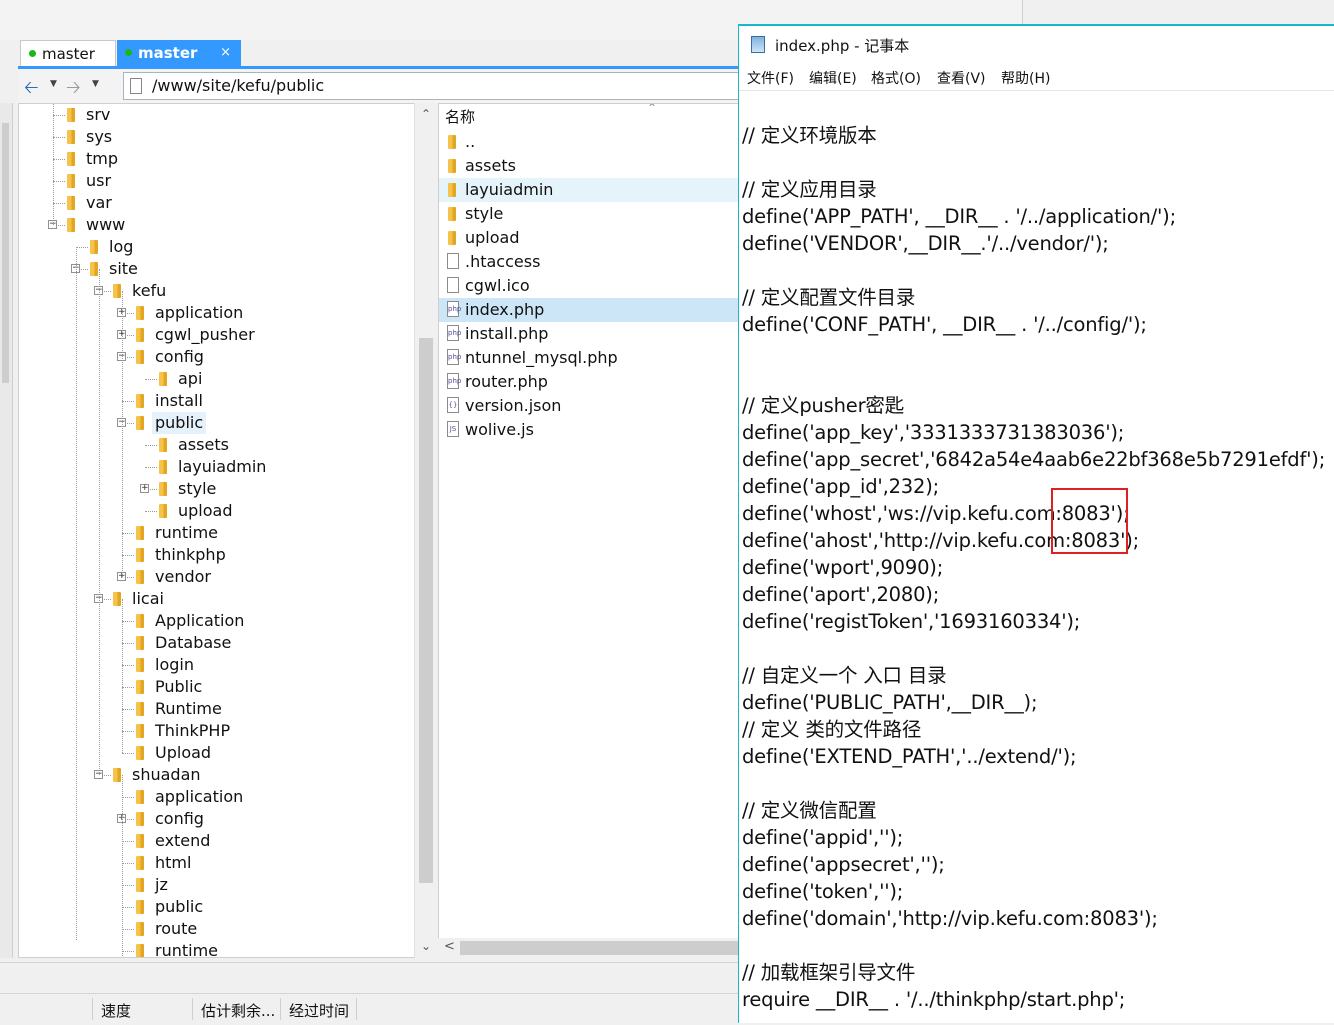  I want to click on tree-node: login, so click(217, 665).